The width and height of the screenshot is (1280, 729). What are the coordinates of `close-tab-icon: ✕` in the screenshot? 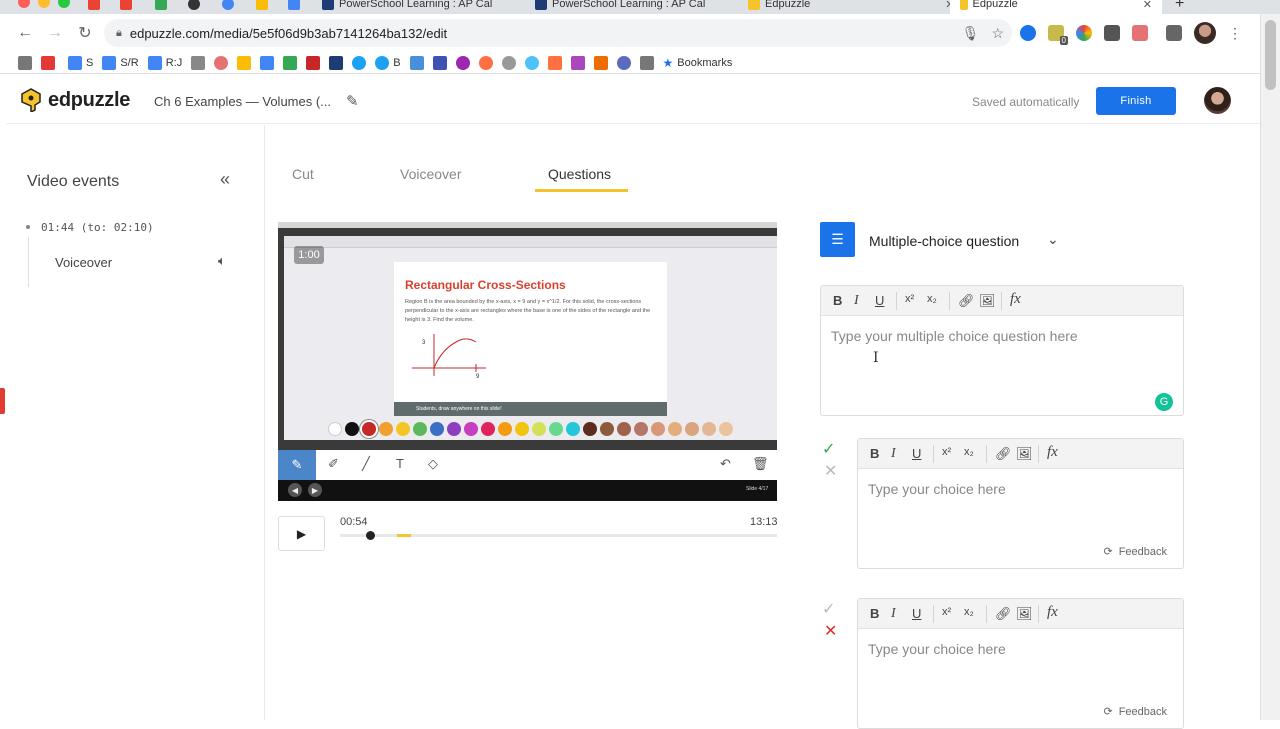 It's located at (1147, 5).